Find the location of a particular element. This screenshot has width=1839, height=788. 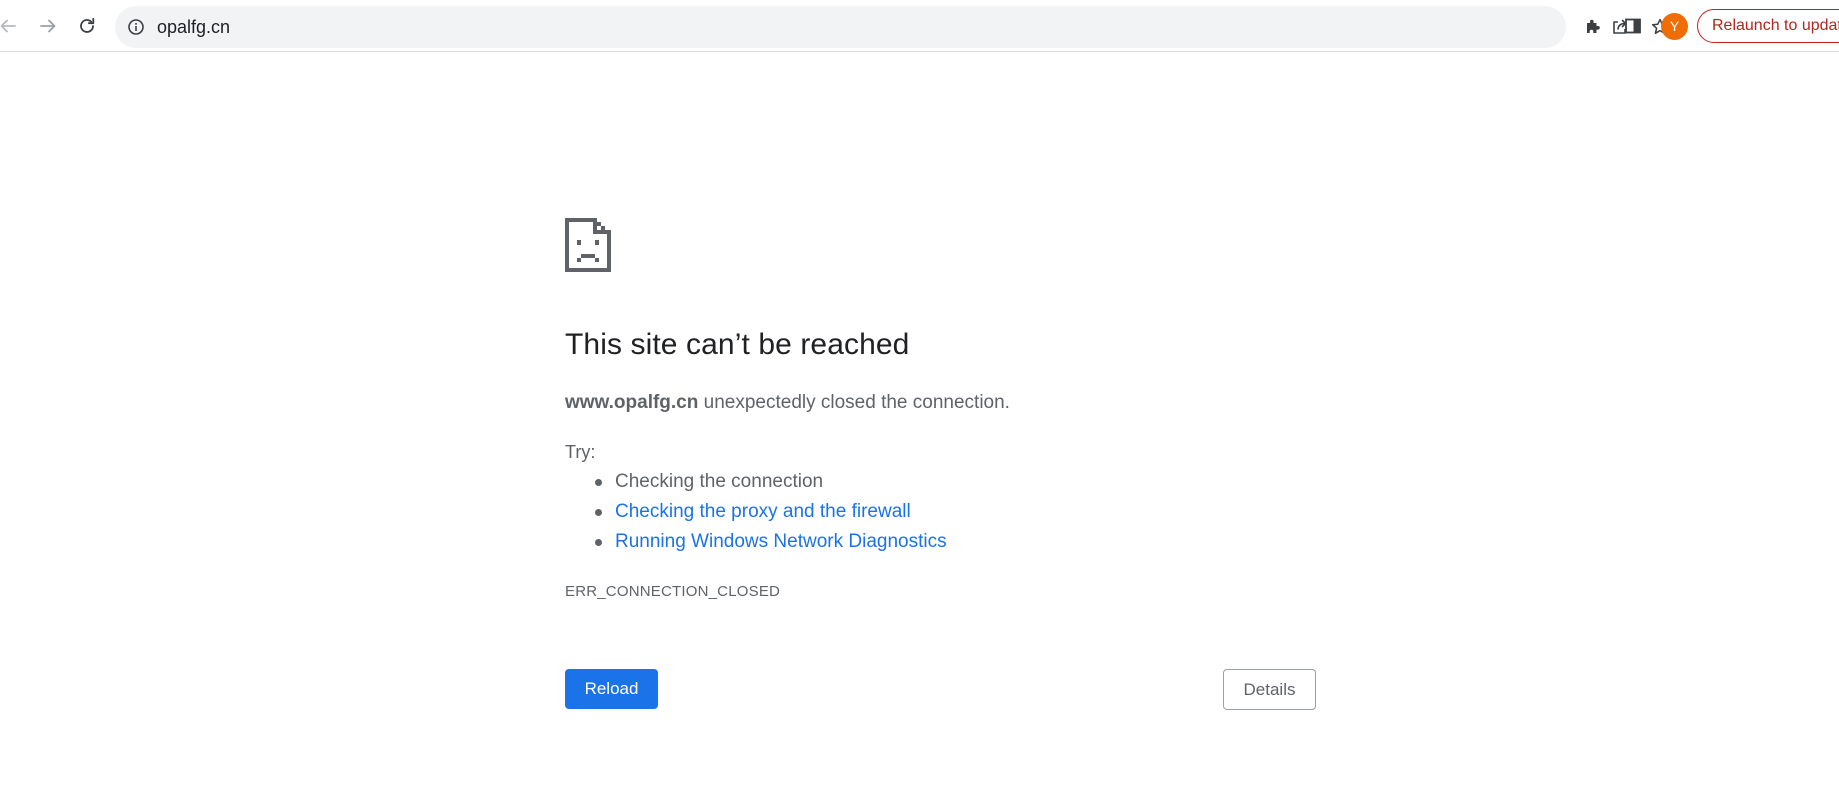

browser-toolbar: opalfg.cn Y Relaunch to update is located at coordinates (919, 26).